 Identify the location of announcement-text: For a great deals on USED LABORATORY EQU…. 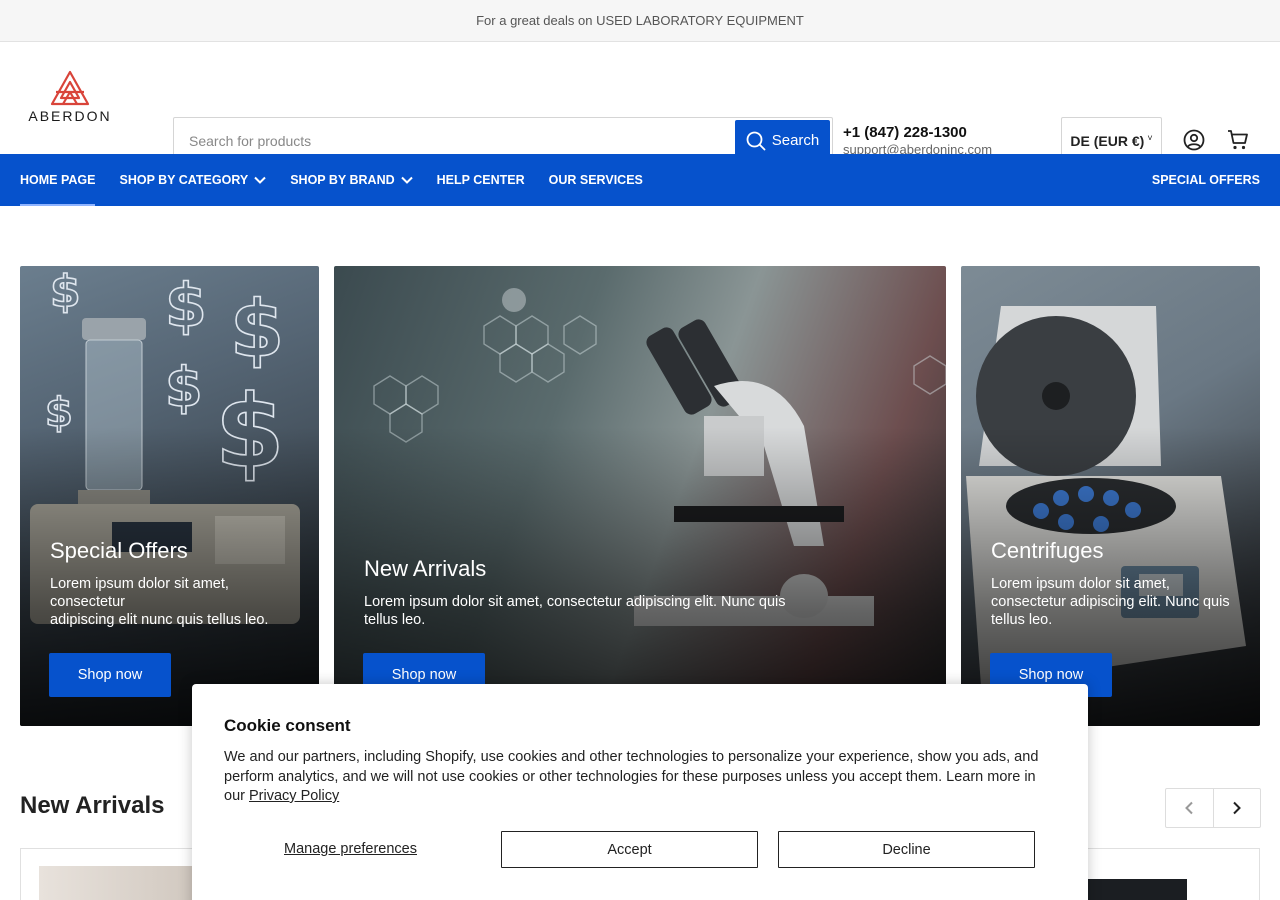
(640, 20).